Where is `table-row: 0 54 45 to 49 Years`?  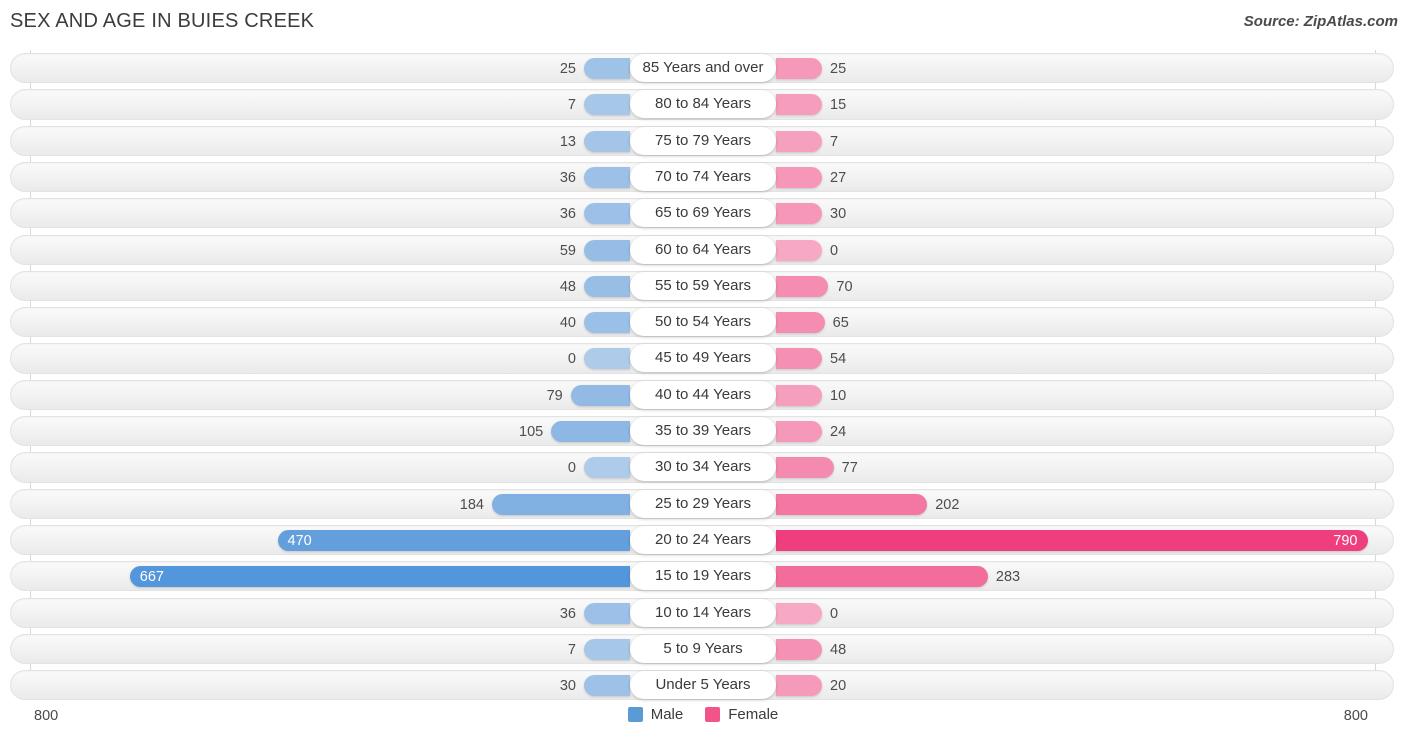
table-row: 0 54 45 to 49 Years is located at coordinates (703, 358).